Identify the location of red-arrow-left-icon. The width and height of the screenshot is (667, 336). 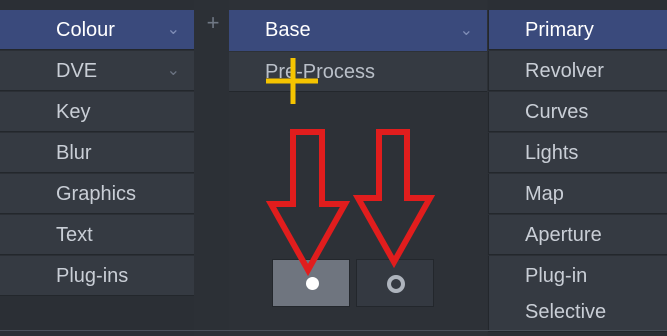
(308, 203).